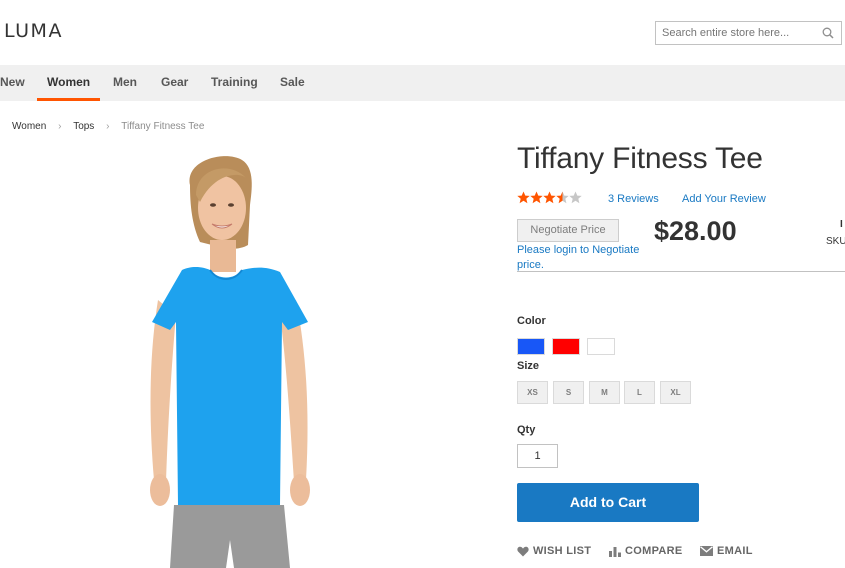 The height and width of the screenshot is (568, 845). What do you see at coordinates (422, 83) in the screenshot?
I see `main-nav: New Women Men Gear Training Sale` at bounding box center [422, 83].